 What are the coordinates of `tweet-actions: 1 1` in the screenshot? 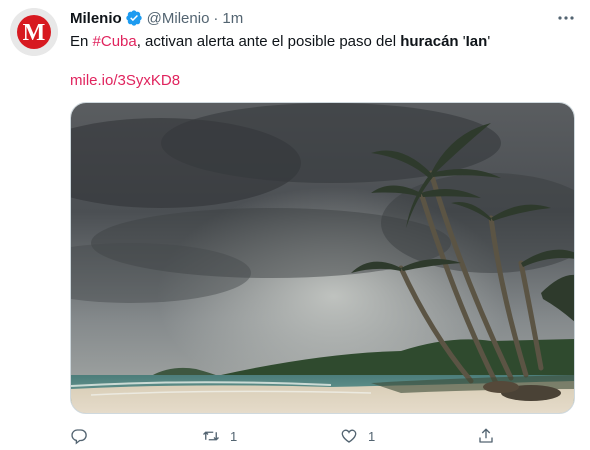 It's located at (322, 437).